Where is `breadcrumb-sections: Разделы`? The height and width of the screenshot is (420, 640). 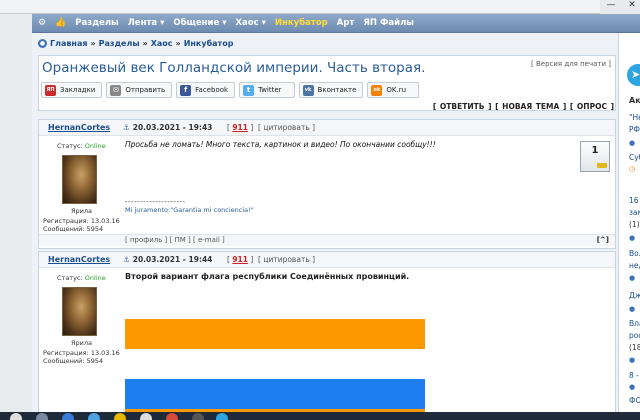
breadcrumb-sections: Разделы is located at coordinates (119, 43).